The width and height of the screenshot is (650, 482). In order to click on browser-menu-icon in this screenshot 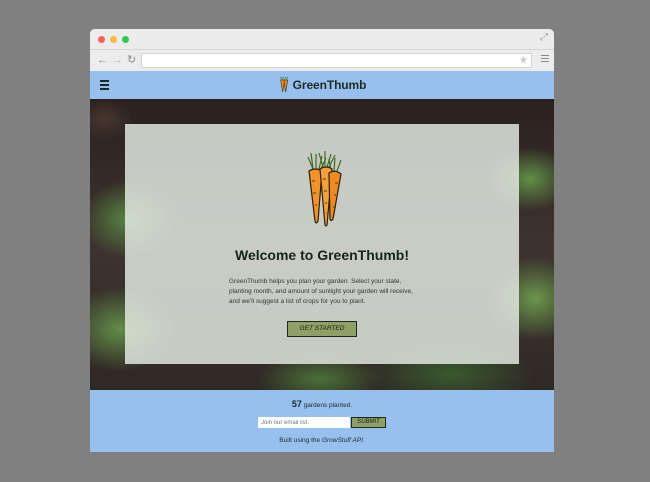, I will do `click(545, 59)`.